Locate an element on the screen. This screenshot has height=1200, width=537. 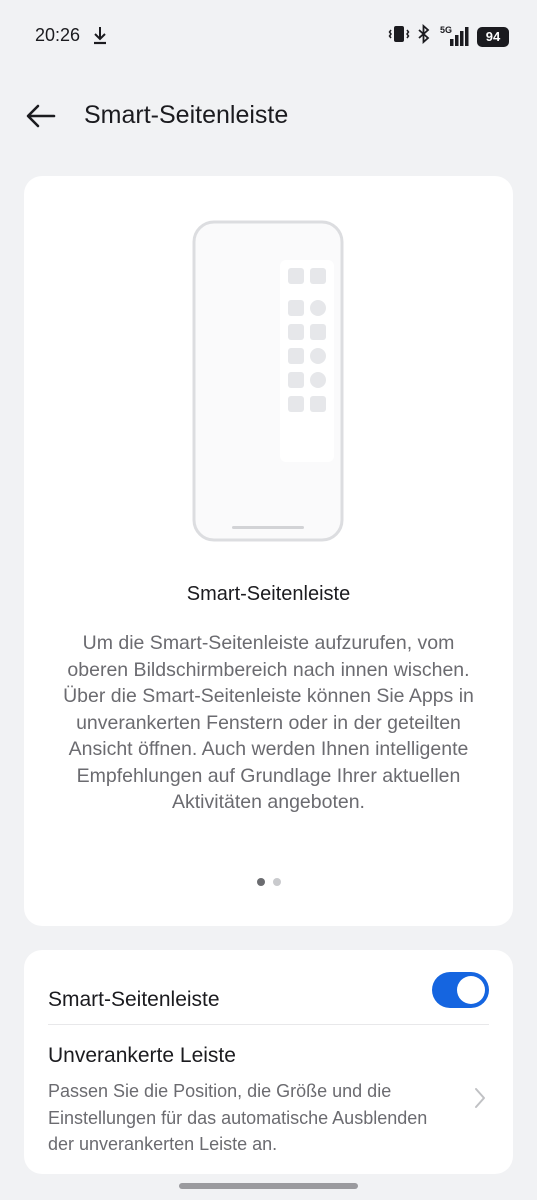
phone-illustration is located at coordinates (268, 384).